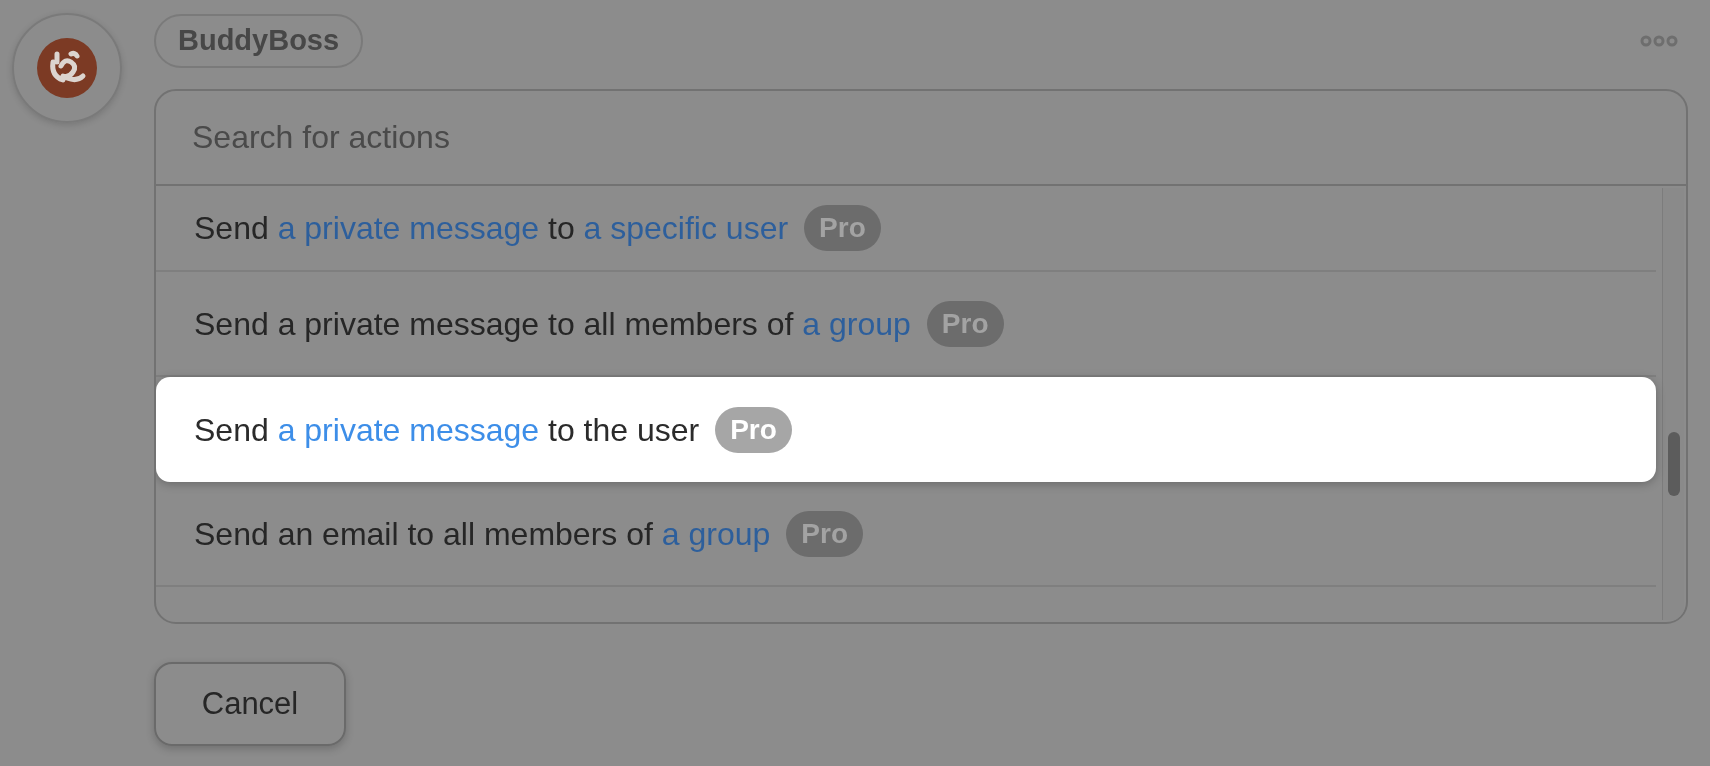 Image resolution: width=1710 pixels, height=766 pixels. Describe the element at coordinates (921, 138) in the screenshot. I see `search-field: Search for actions` at that location.